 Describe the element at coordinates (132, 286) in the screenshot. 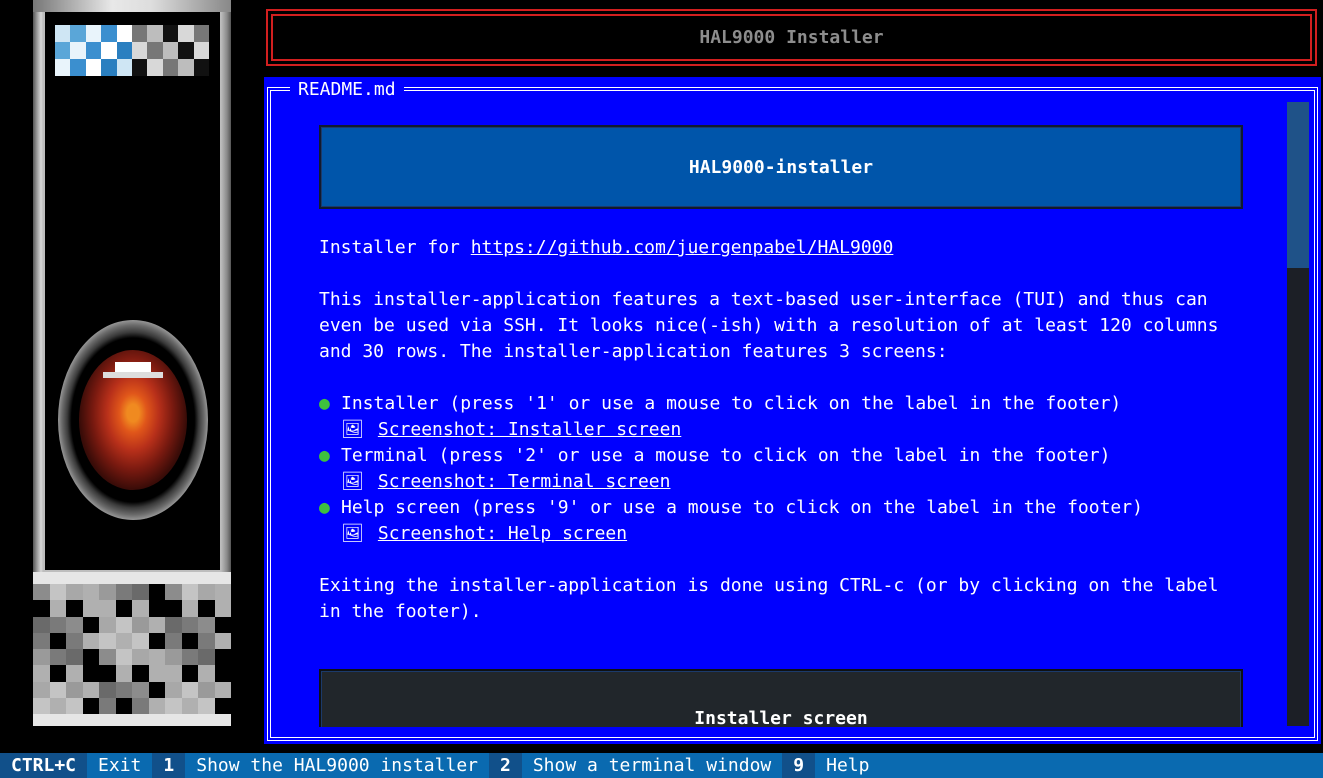

I see `hal-frame` at that location.